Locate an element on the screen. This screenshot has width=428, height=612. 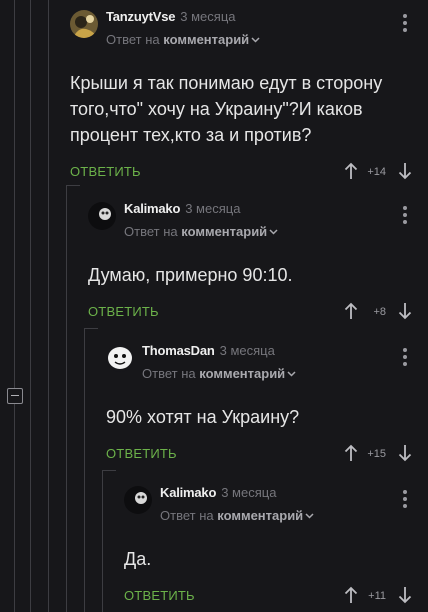
comment-text: Думаю, примерно 90:10. is located at coordinates (190, 275).